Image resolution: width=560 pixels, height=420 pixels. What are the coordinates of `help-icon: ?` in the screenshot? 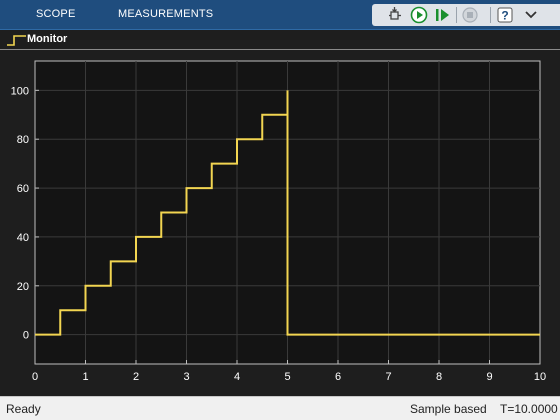 It's located at (505, 15).